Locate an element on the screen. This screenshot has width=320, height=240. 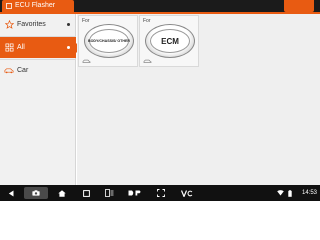
wifi-icon is located at coordinates (280, 193).